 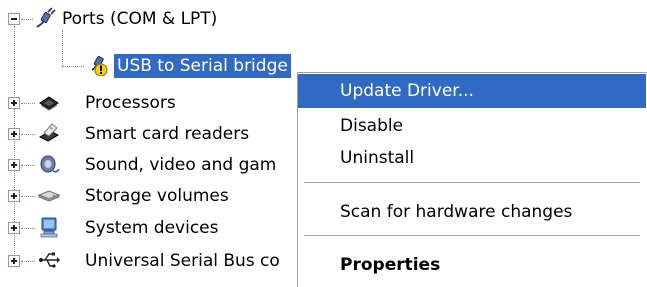 I want to click on tree-node-label: Processors, so click(x=130, y=103).